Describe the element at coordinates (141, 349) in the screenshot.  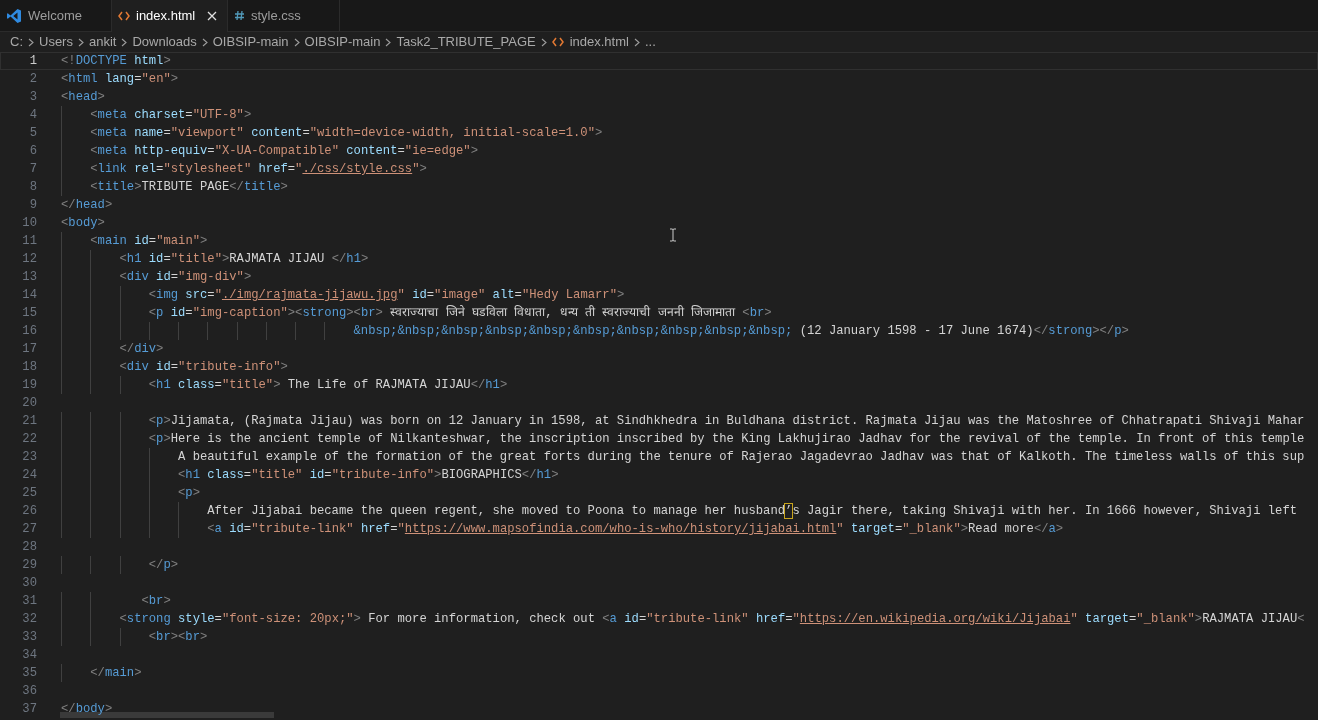
I see `code-line: </div>` at that location.